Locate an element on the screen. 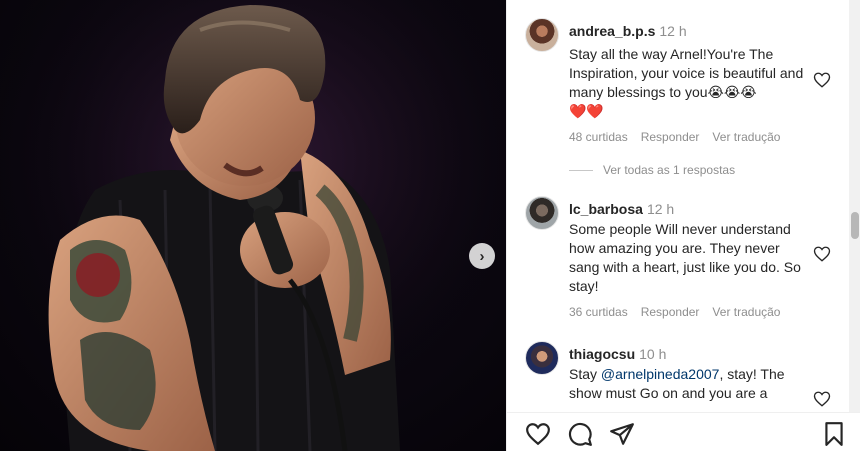 This screenshot has width=860, height=451. comments-scrollbar is located at coordinates (854, 206).